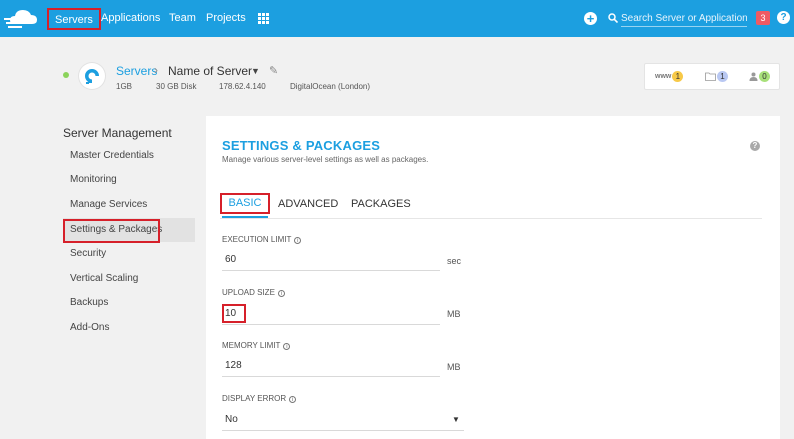 Image resolution: width=794 pixels, height=439 pixels. Describe the element at coordinates (397, 18) in the screenshot. I see `top-navbar: Servers Applications Team Projects + 3 ?` at that location.